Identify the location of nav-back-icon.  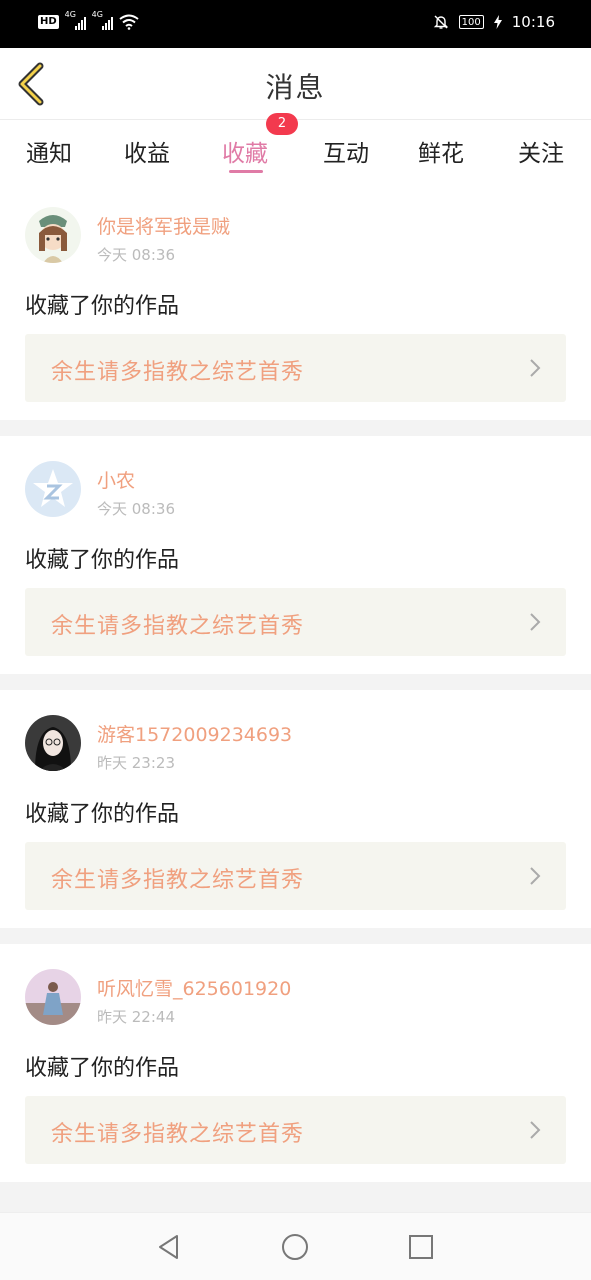
(169, 1247).